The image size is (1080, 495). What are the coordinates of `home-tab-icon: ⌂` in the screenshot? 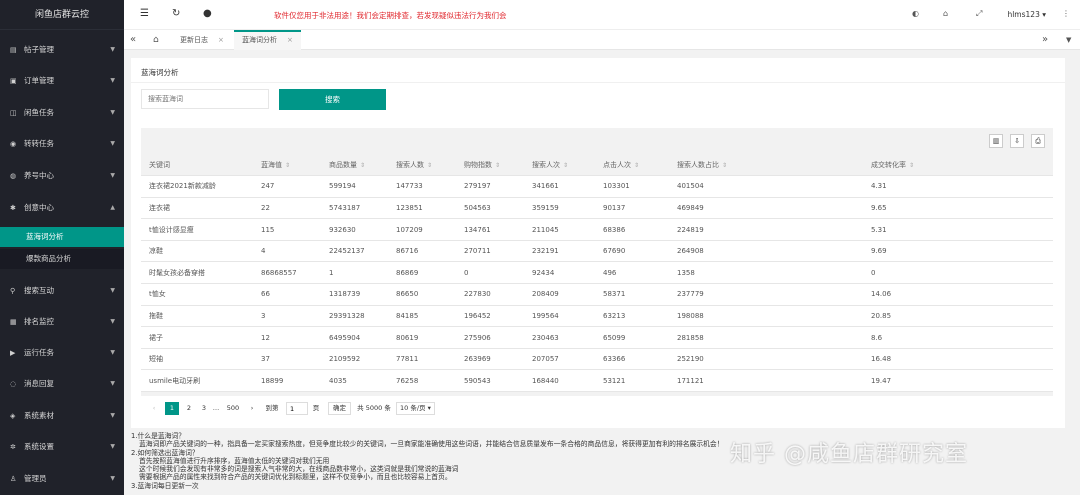 It's located at (156, 40).